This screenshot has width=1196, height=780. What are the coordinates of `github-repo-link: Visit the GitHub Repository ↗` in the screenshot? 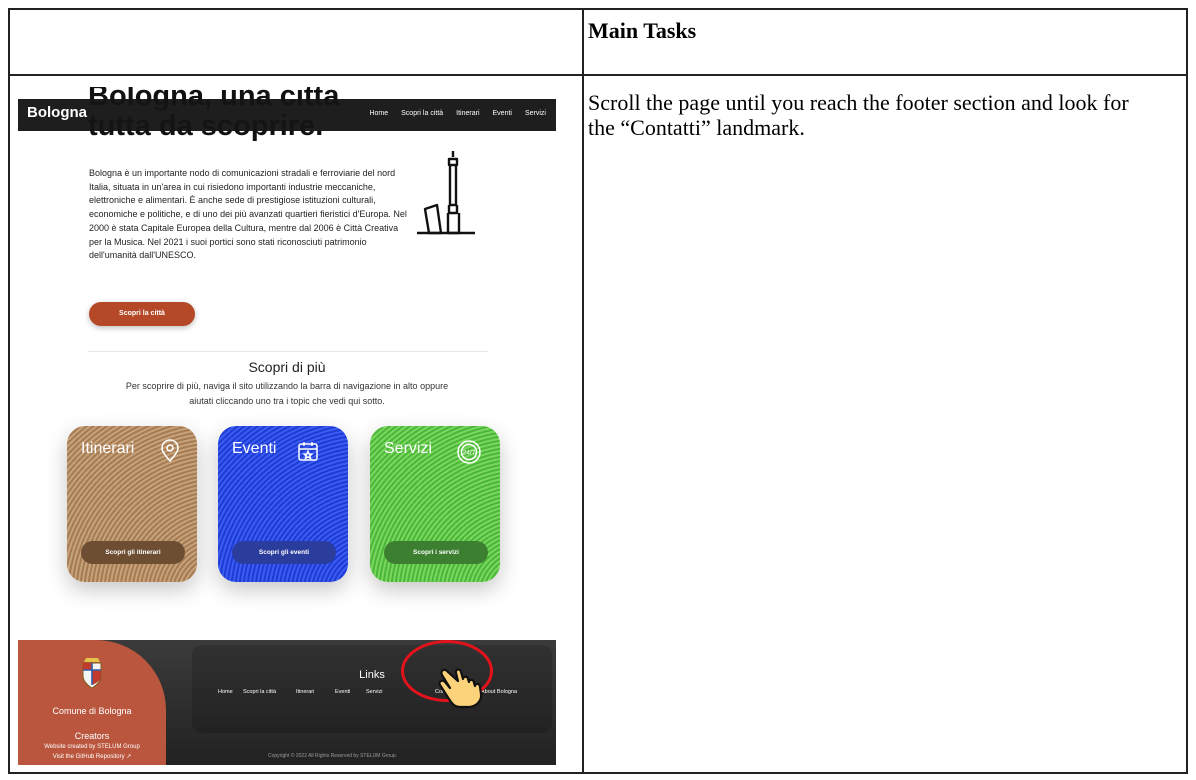 It's located at (92, 756).